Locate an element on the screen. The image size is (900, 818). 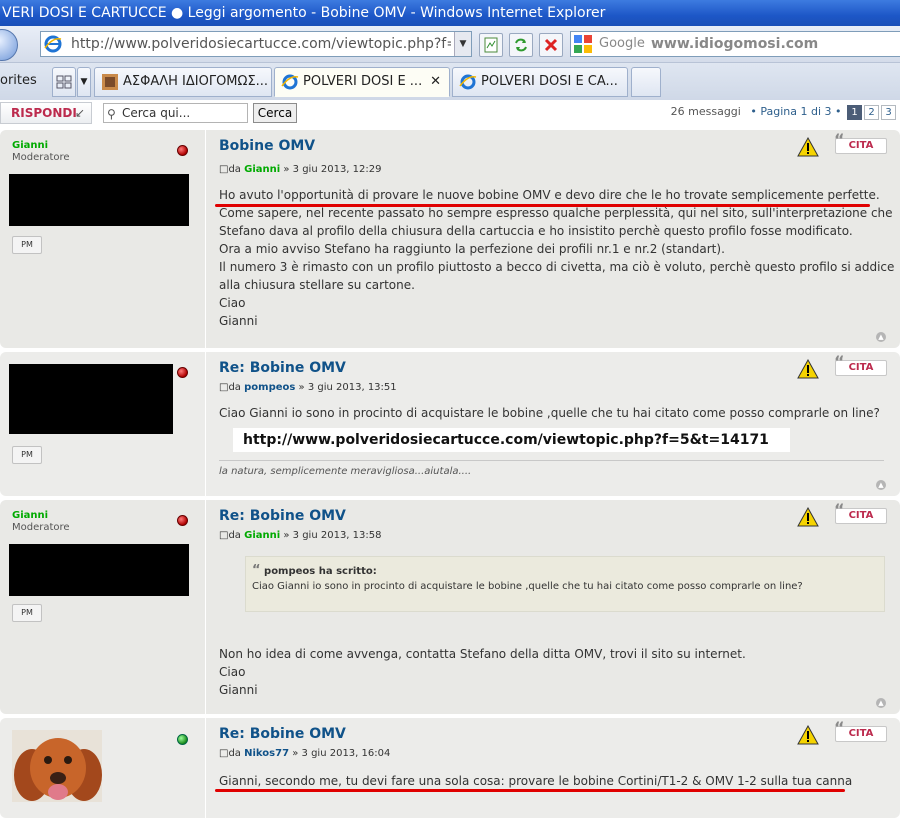
pagination: 26 messaggi • Pagina 1 di 3 • 123 is located at coordinates (783, 112).